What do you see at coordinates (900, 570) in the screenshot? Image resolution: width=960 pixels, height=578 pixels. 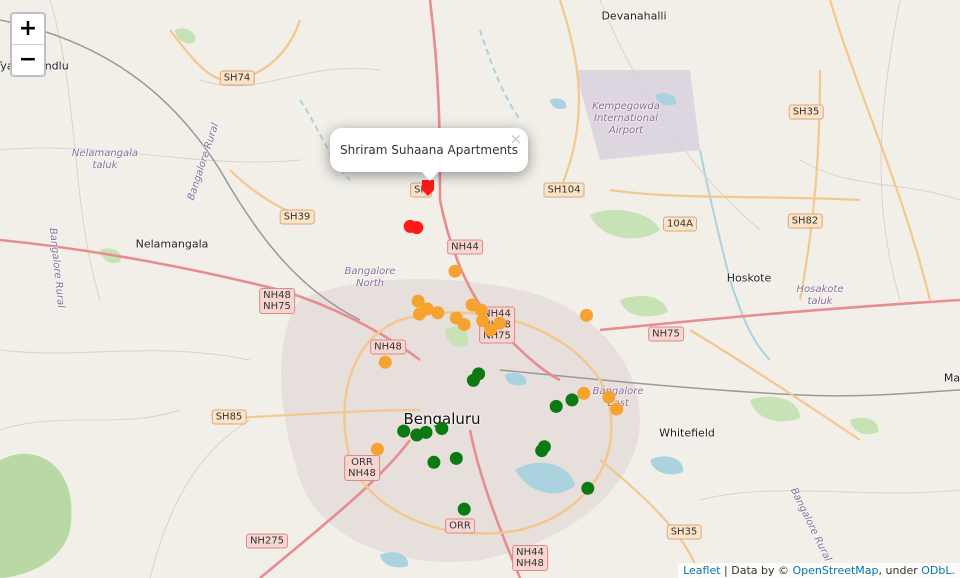 I see `attribution-tail: , under` at bounding box center [900, 570].